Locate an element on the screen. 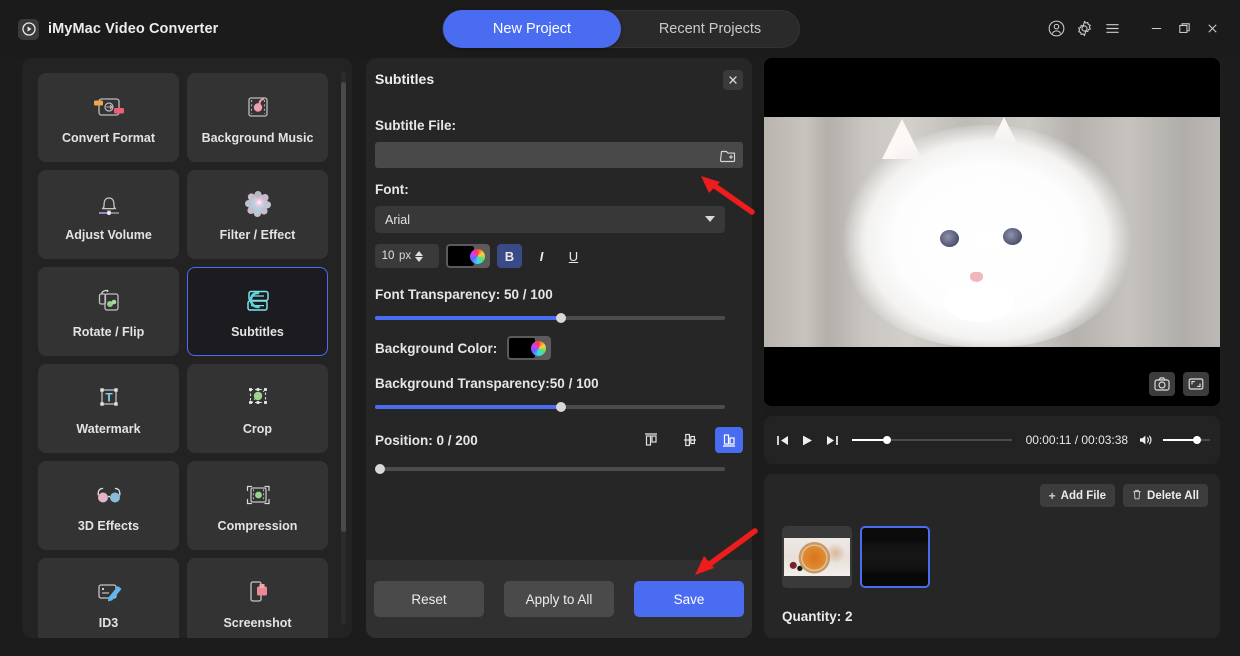 The height and width of the screenshot is (656, 1240). panel-footer: Reset Apply to All Save is located at coordinates (559, 599).